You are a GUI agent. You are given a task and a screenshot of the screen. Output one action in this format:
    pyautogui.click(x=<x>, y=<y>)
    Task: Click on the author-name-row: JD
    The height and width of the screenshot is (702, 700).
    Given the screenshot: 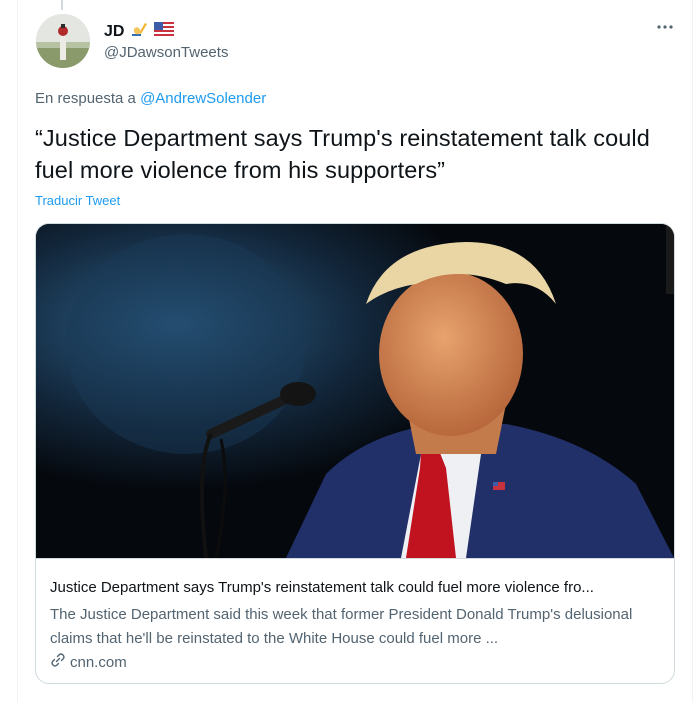 What is the action you would take?
    pyautogui.click(x=139, y=31)
    